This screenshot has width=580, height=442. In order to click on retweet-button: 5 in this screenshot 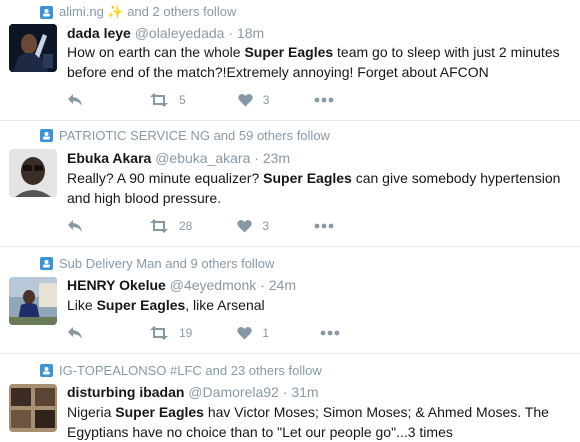, I will do `click(167, 100)`.